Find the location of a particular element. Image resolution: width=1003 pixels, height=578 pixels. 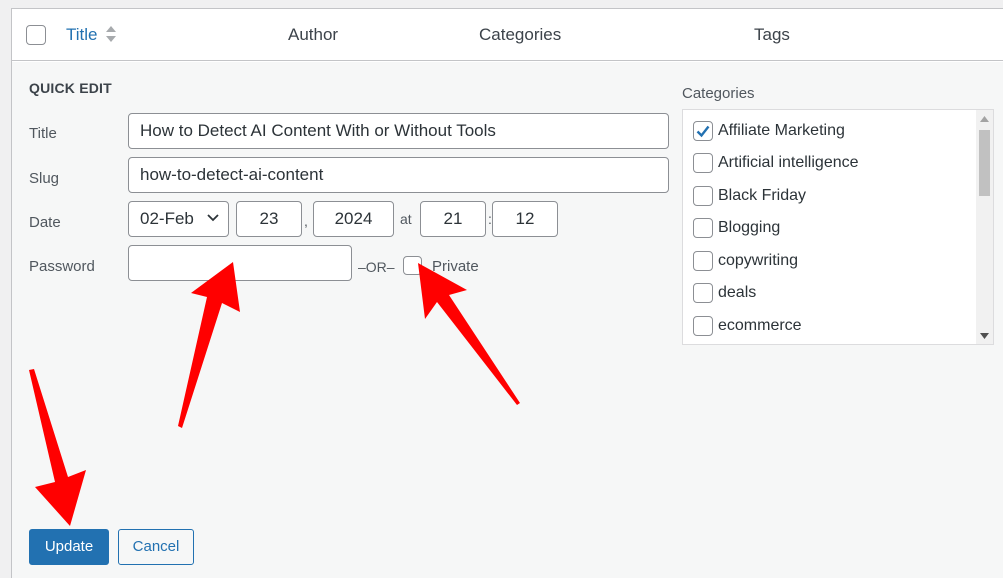

category-label: ecommerce is located at coordinates (760, 325).